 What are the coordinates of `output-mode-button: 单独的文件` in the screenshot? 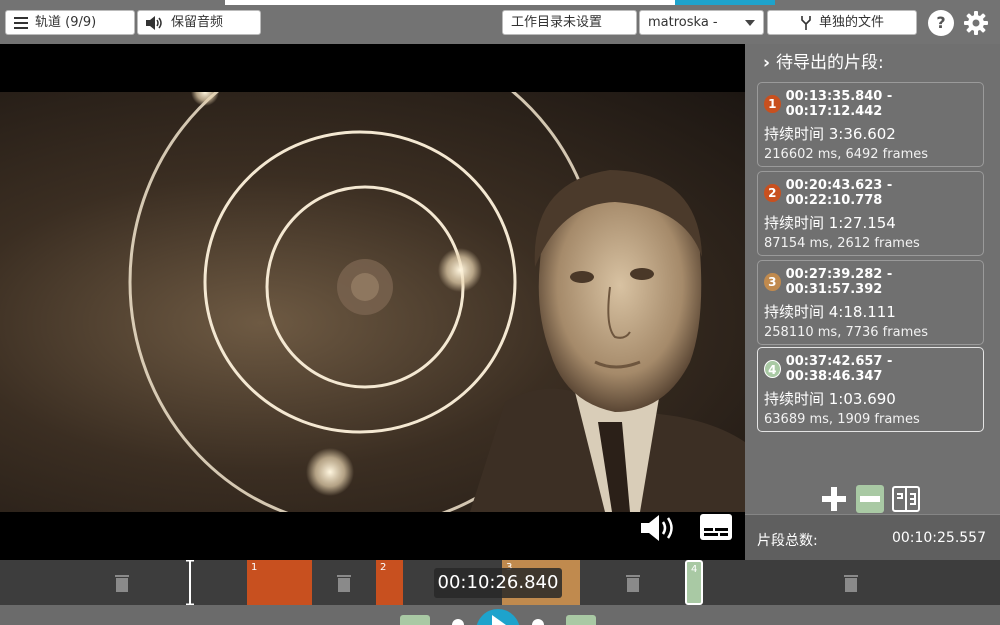 It's located at (842, 22).